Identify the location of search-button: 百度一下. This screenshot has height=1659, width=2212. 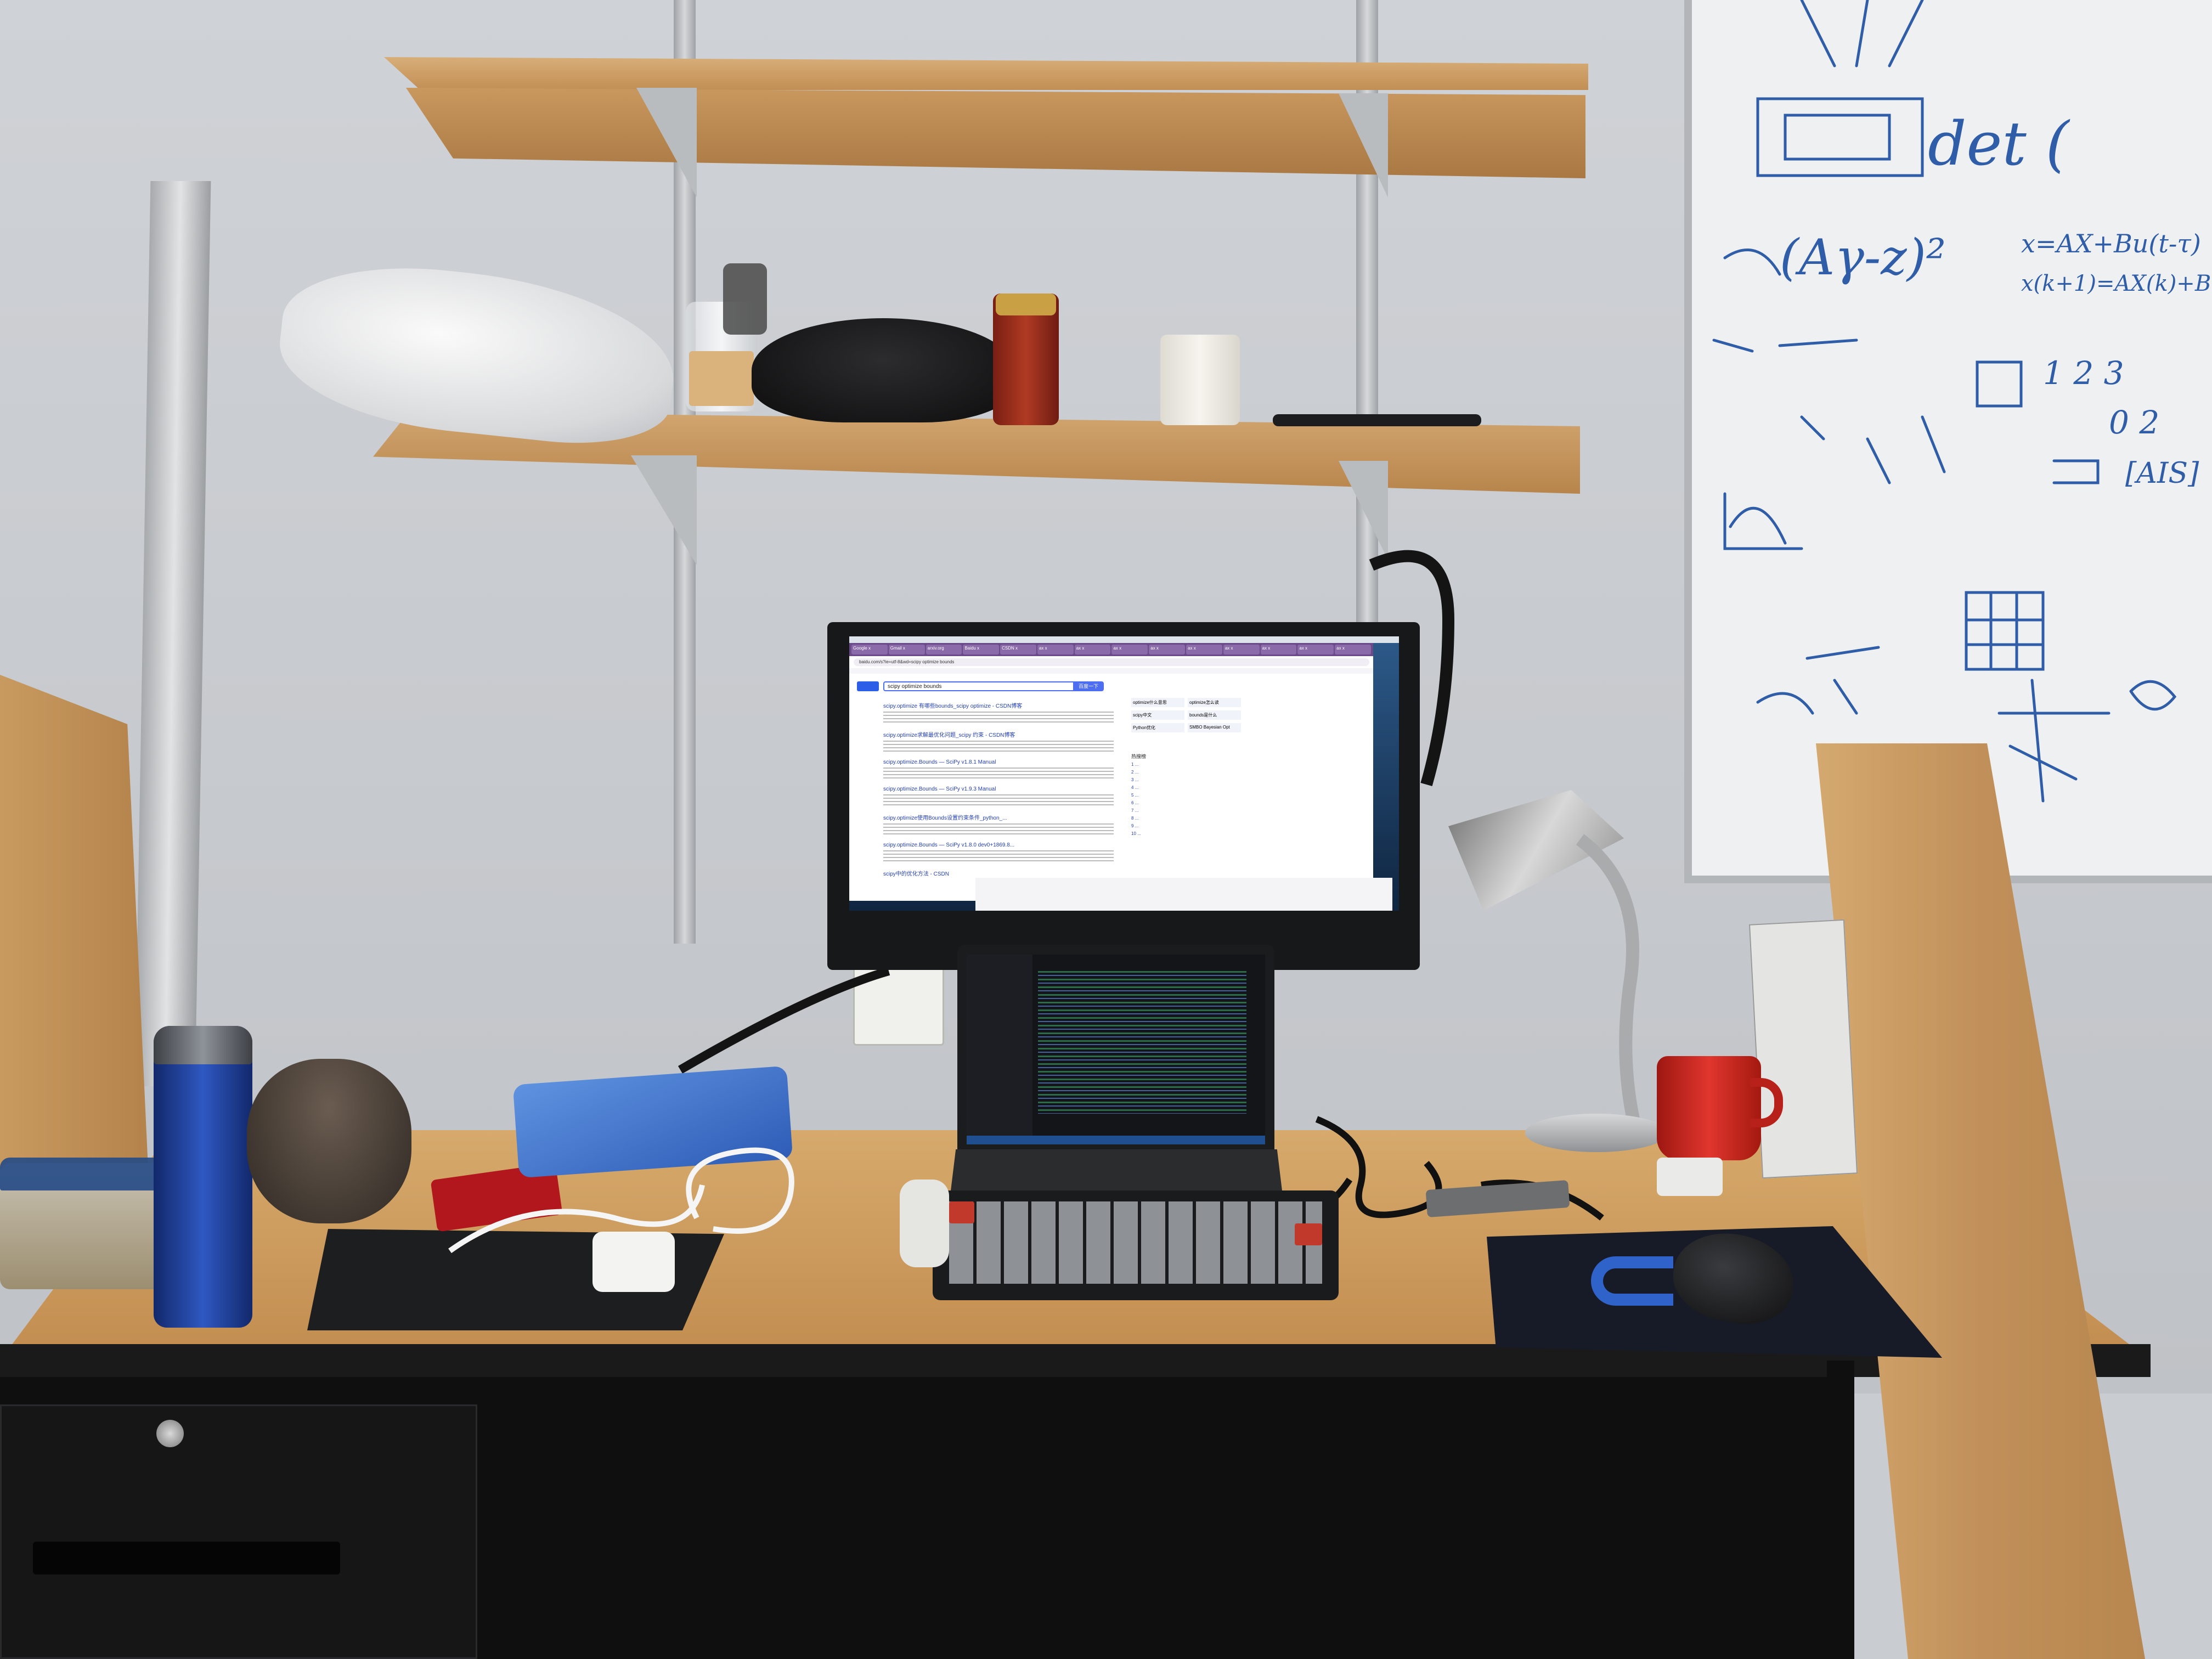
(1089, 686).